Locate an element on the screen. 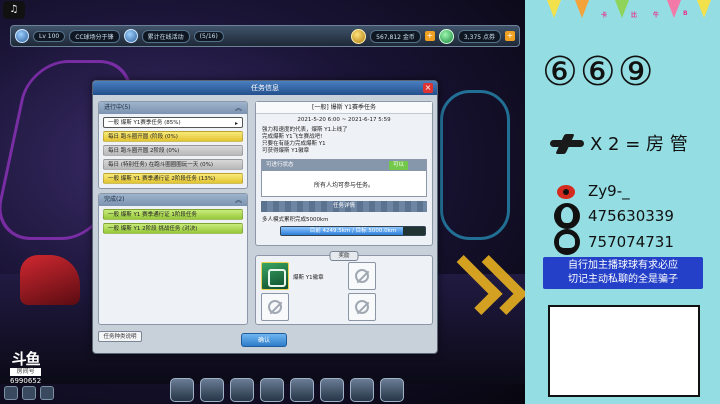 The image size is (720, 404). bunting-decoration: 卡 比 牛 B is located at coordinates (632, 15).